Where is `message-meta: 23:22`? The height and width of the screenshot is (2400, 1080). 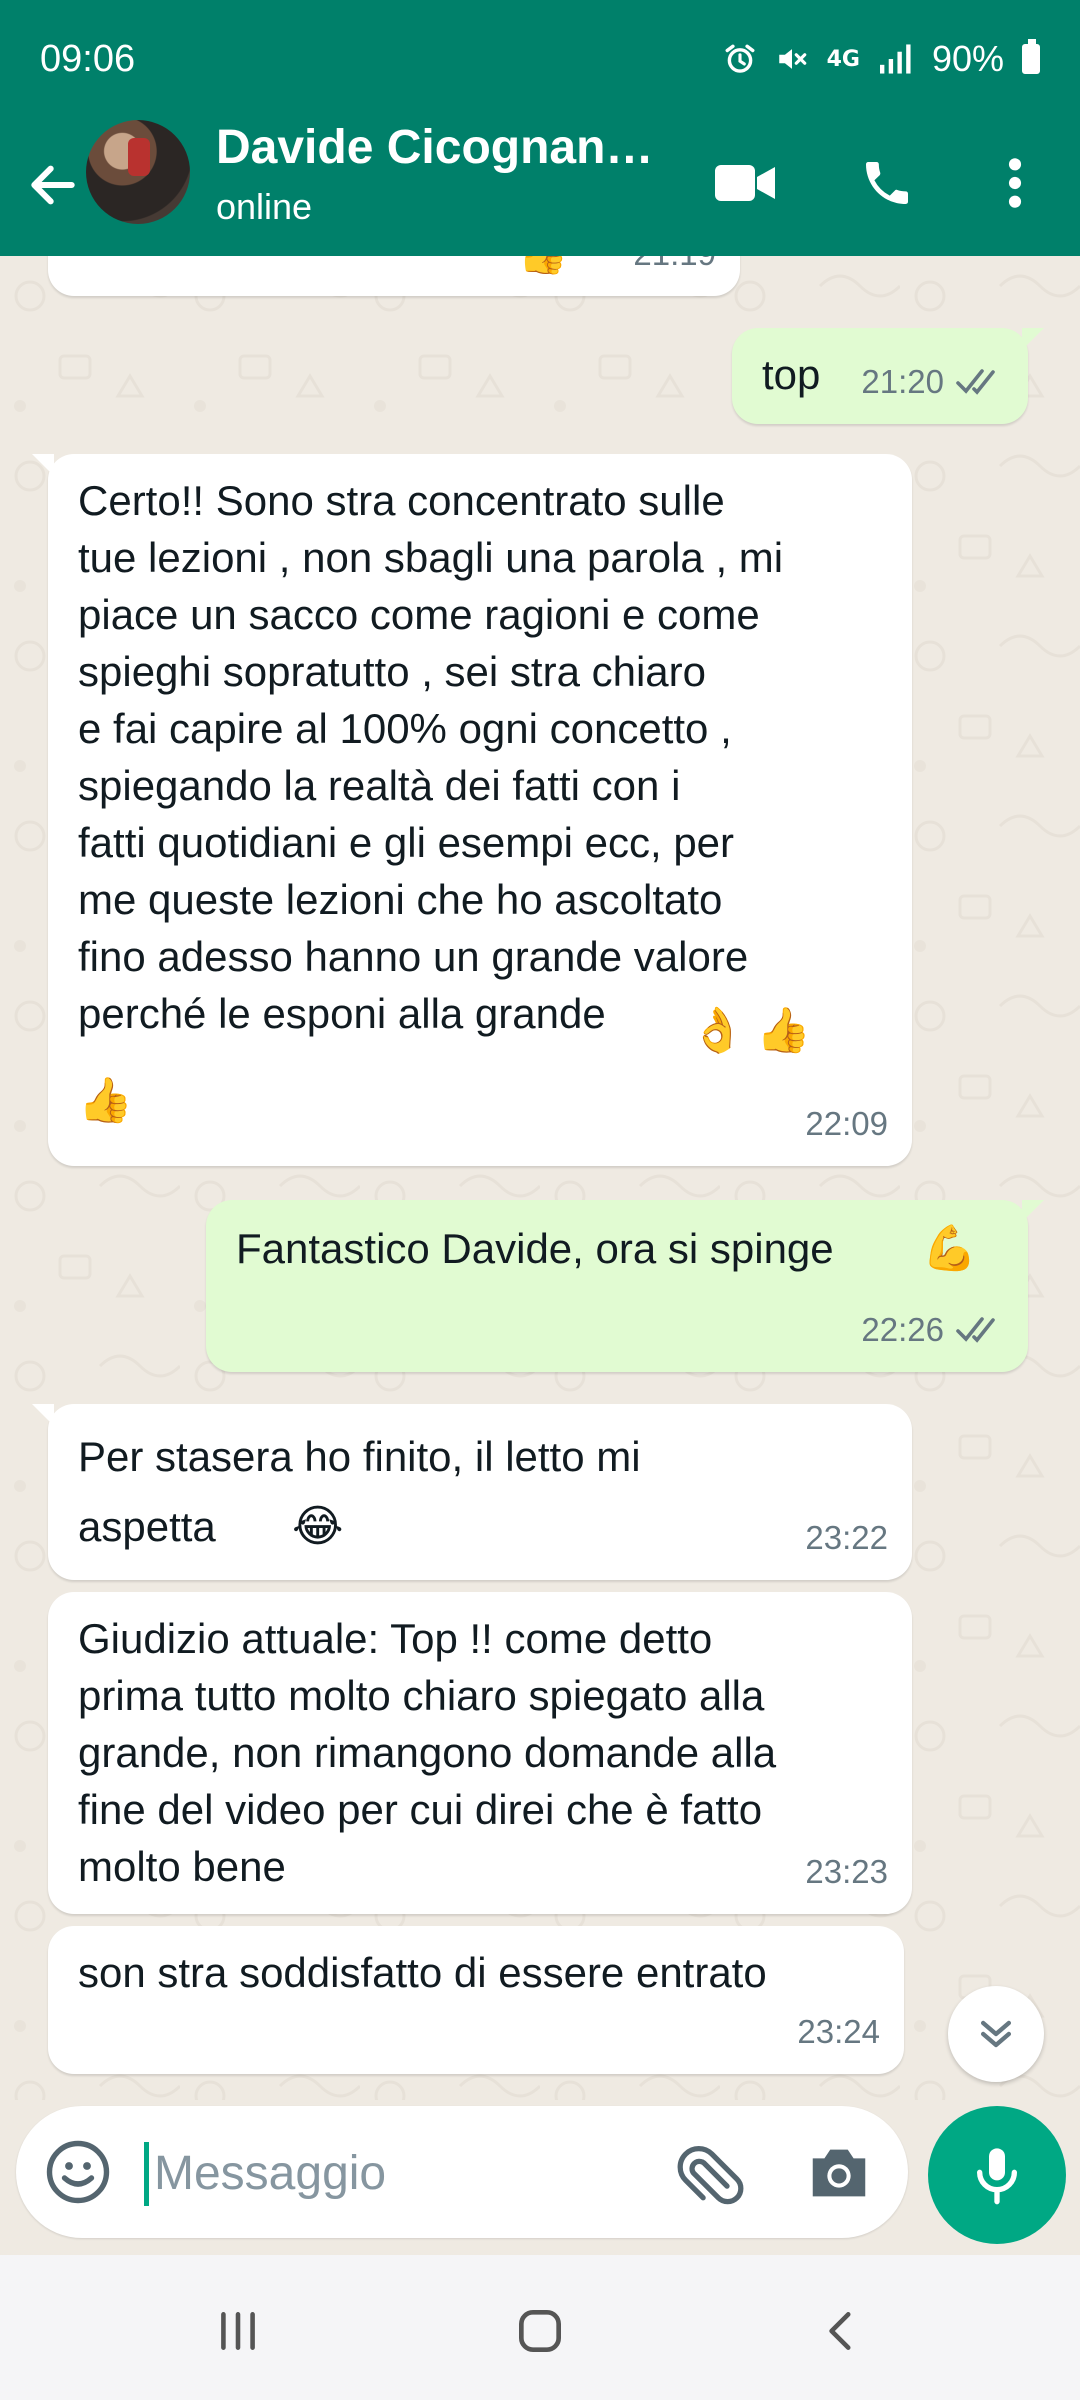 message-meta: 23:22 is located at coordinates (846, 1537).